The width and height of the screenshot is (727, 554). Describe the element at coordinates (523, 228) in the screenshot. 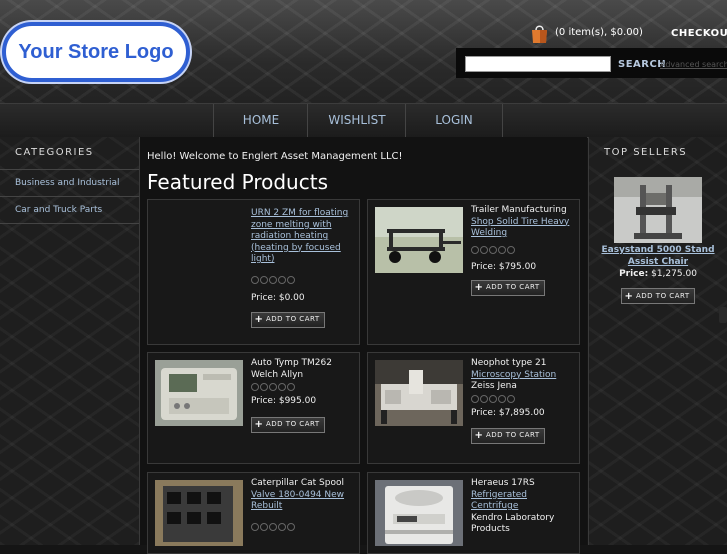

I see `product-name-link: Shop Solid Tire Heavy Welding` at that location.